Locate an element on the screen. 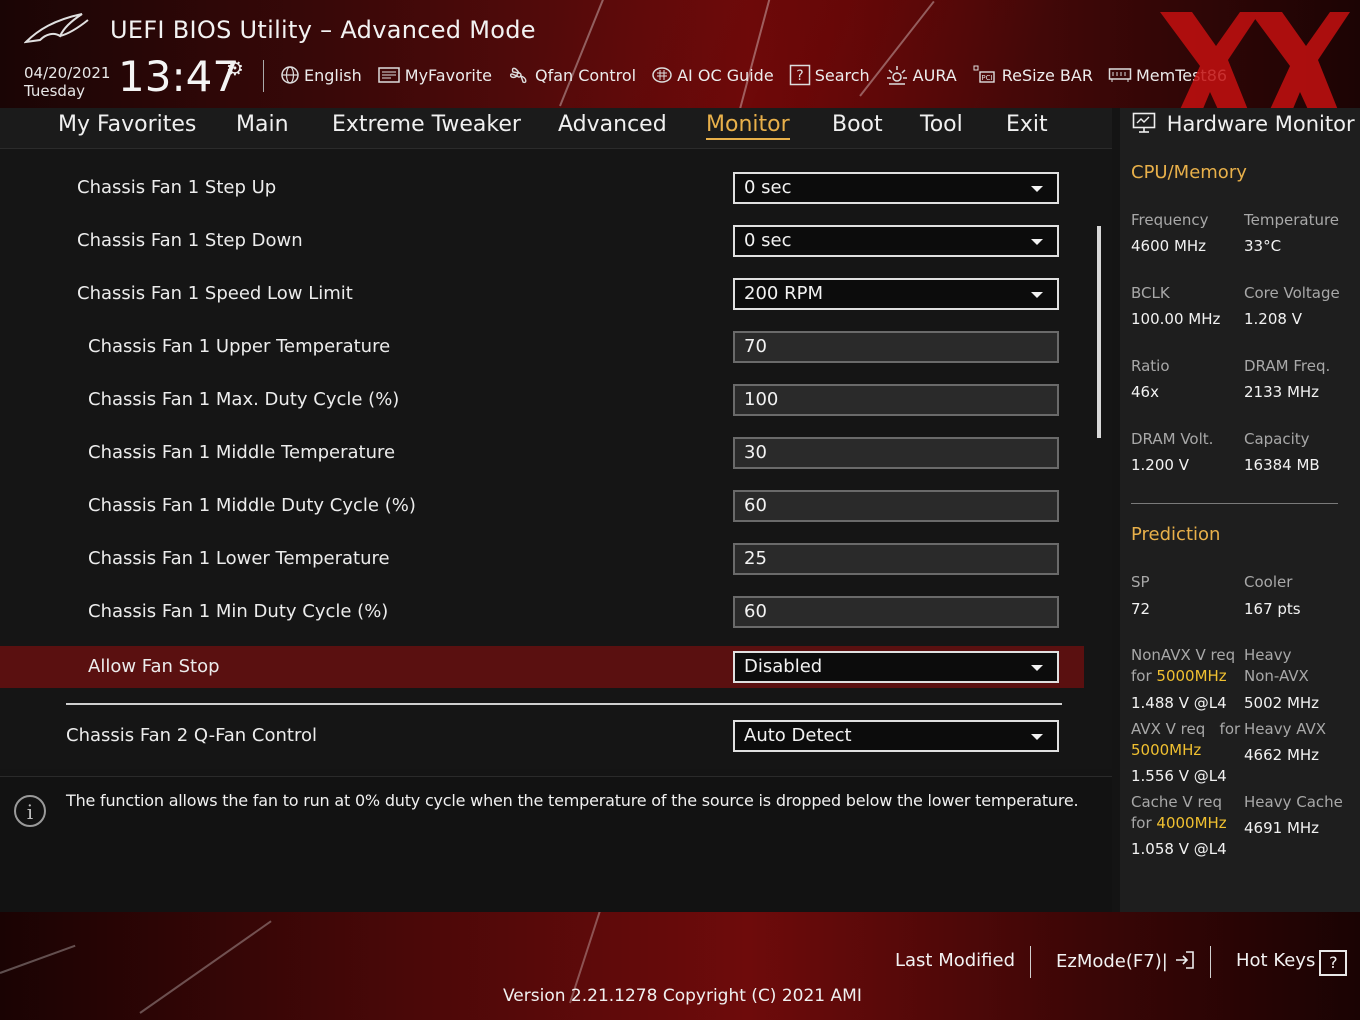 This screenshot has height=1020, width=1360. setting-number-input: 70 is located at coordinates (896, 347).